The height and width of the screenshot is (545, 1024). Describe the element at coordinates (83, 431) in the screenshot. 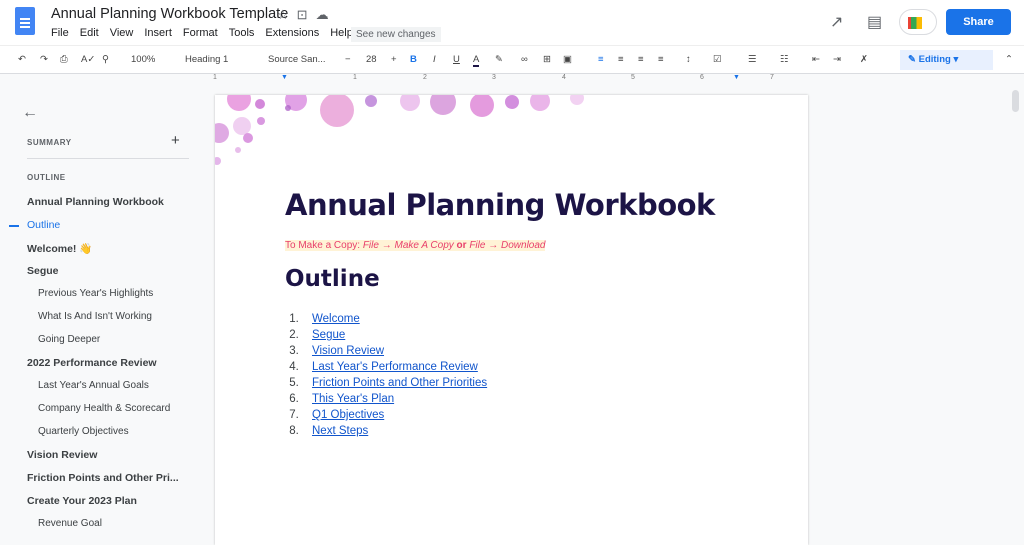

I see `sidebar-outline-item: Quarterly Objectives` at that location.